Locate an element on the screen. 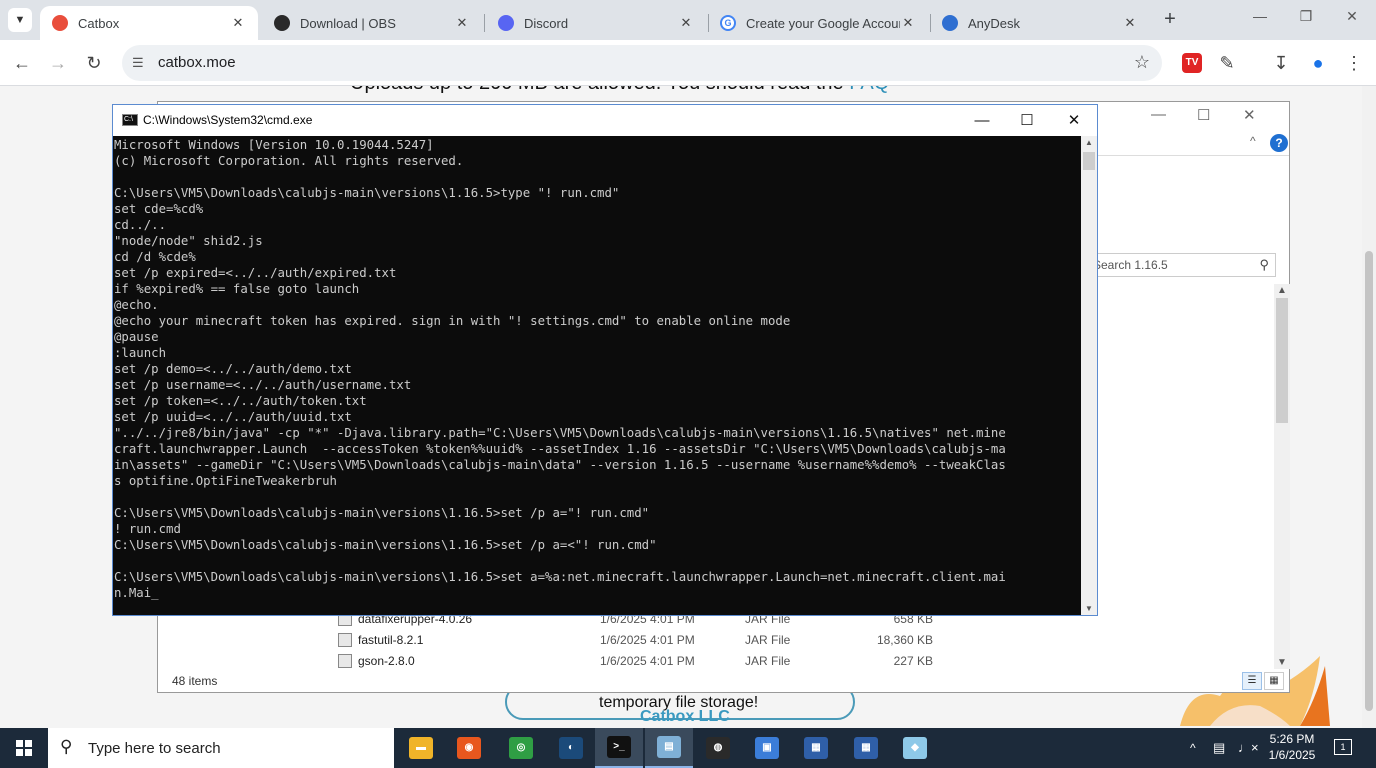  taskbar-search: ⚲ Type here to search is located at coordinates (221, 748).